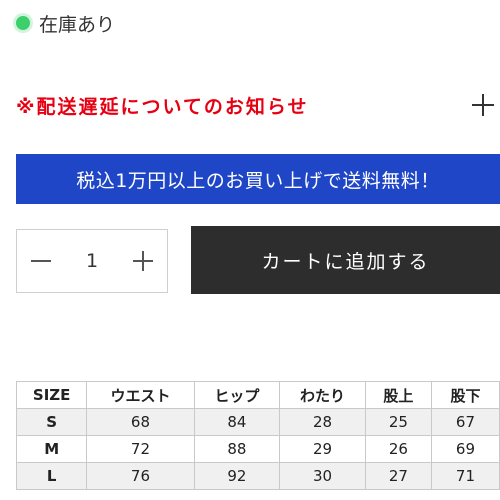 This screenshot has width=500, height=500. I want to click on shipping-delay-notice: ※配送遅延についてのお知らせ, so click(258, 105).